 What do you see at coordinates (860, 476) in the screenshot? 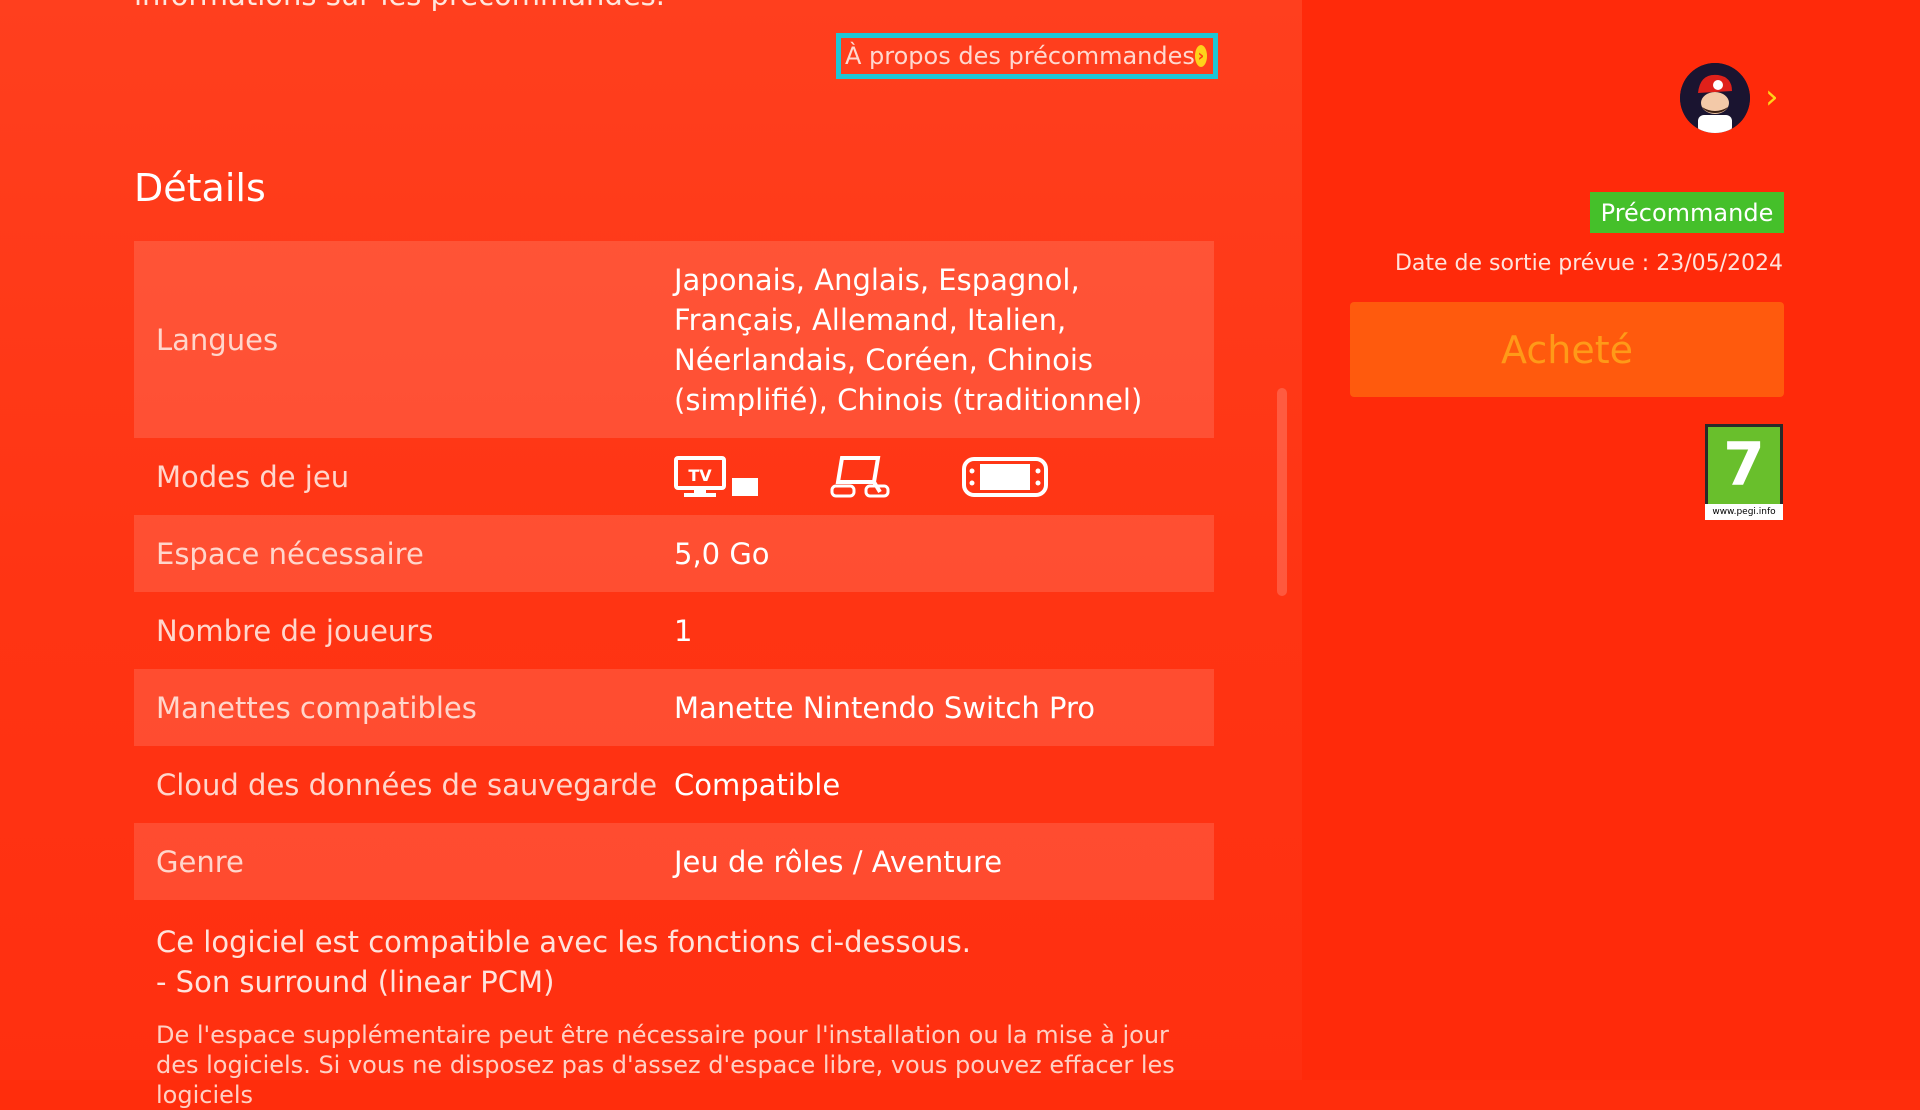
I see `tabletop-mode-icon` at bounding box center [860, 476].